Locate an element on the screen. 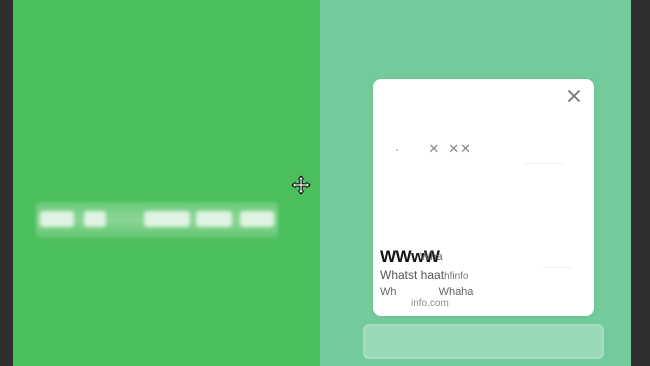  card-subline-2: Wh Whaha is located at coordinates (426, 292).